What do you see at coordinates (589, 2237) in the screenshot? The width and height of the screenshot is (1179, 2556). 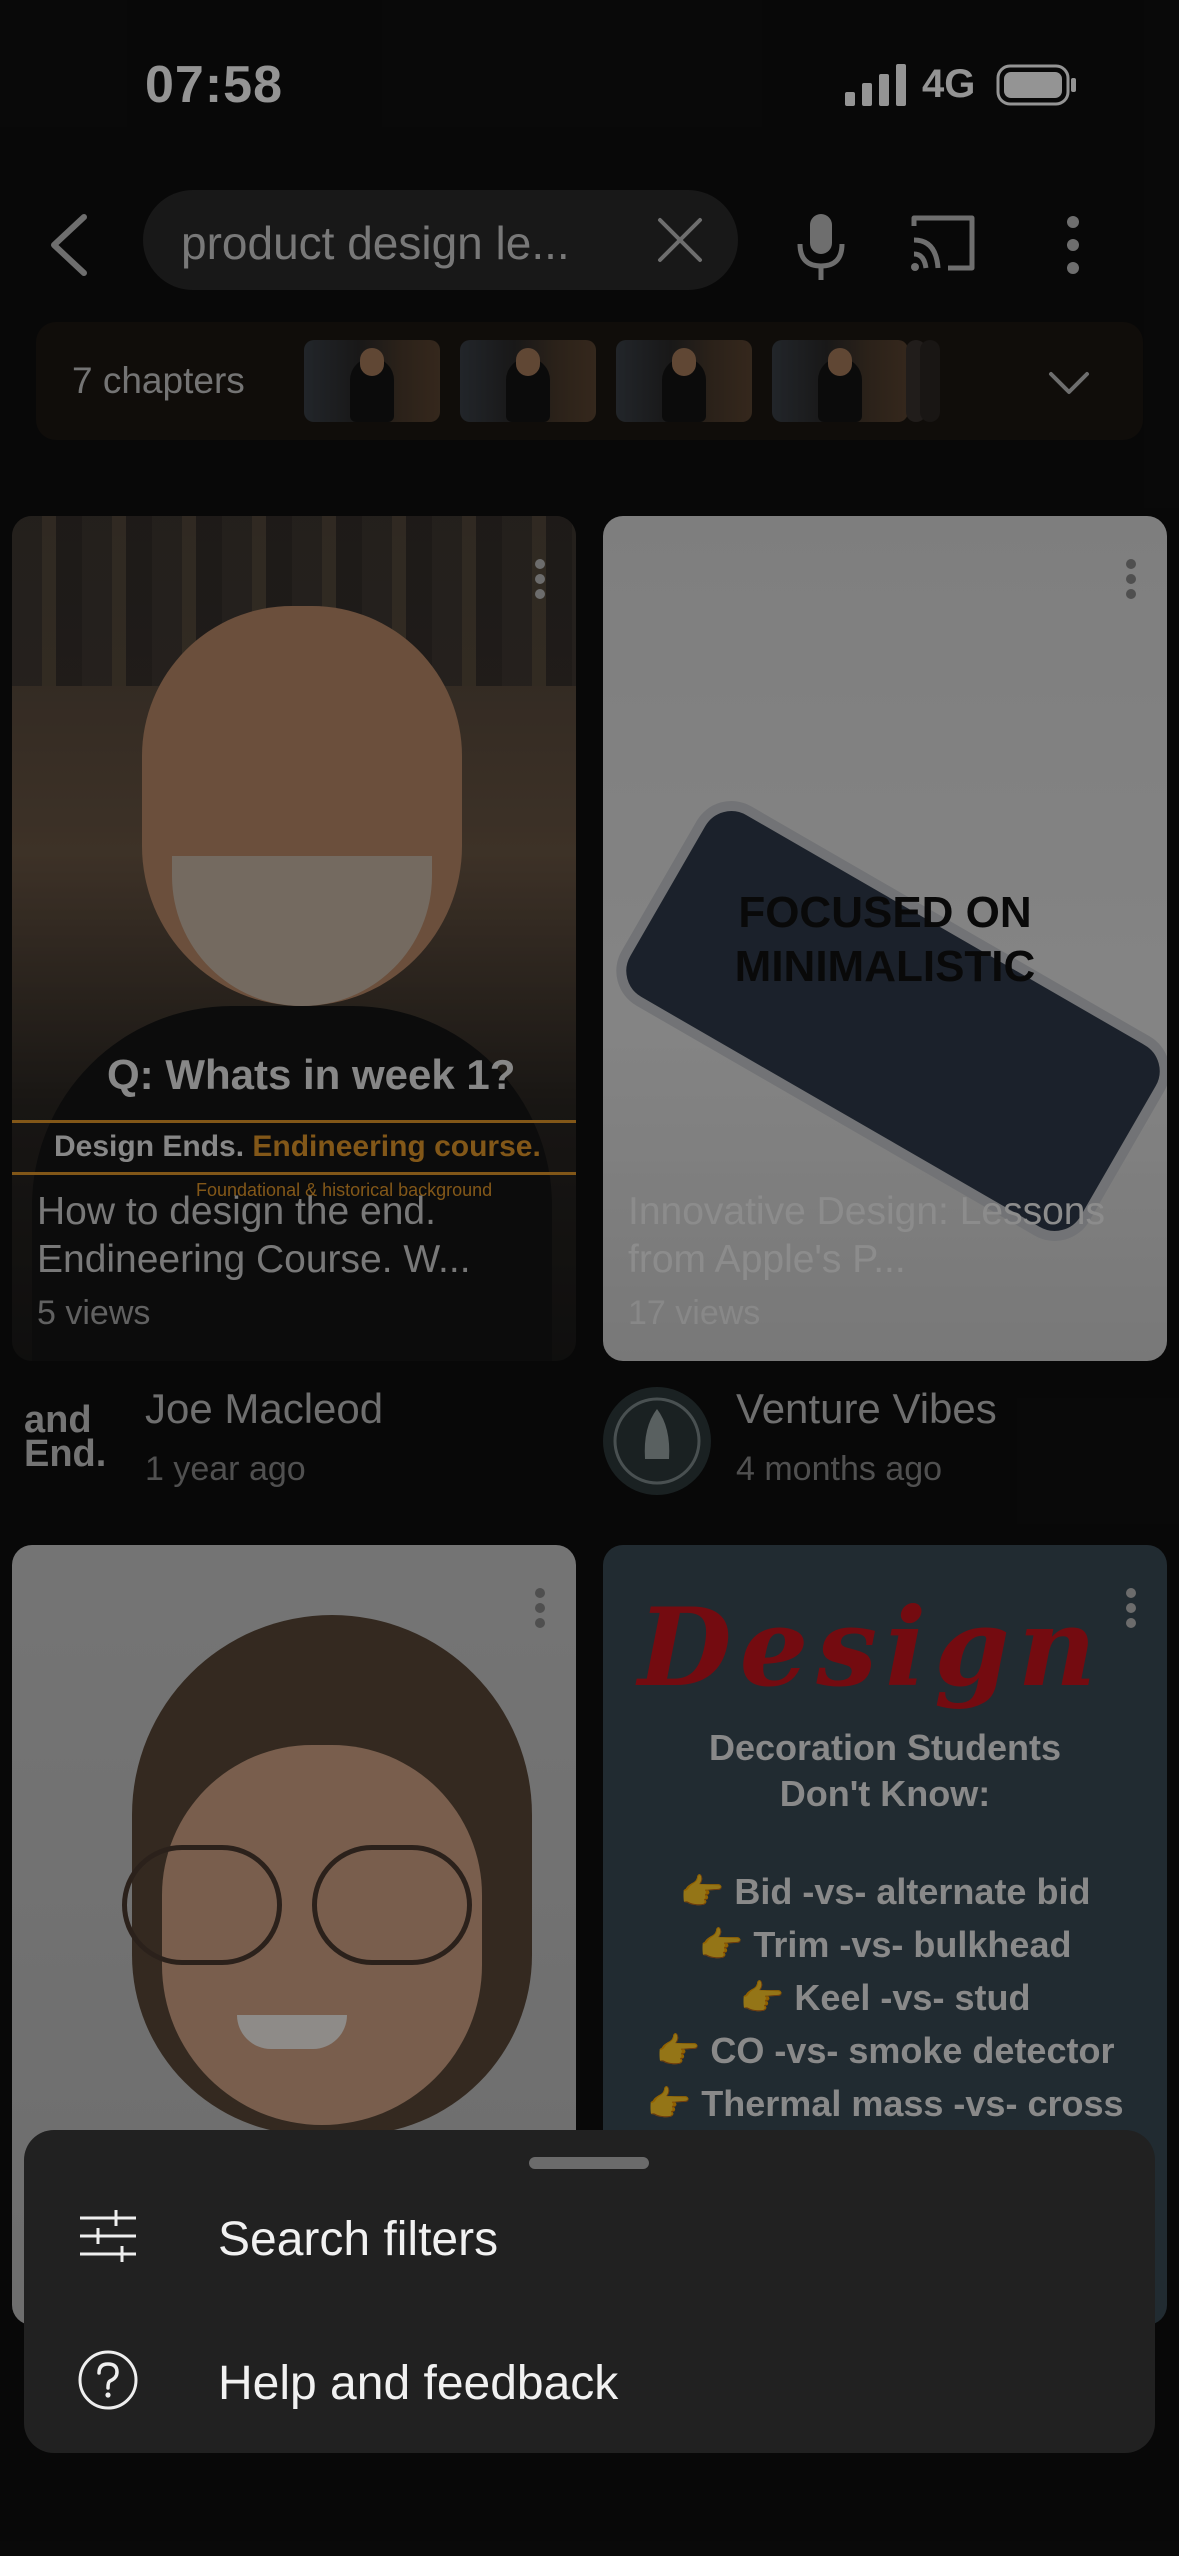 I see `search-filters-item: Search filters` at bounding box center [589, 2237].